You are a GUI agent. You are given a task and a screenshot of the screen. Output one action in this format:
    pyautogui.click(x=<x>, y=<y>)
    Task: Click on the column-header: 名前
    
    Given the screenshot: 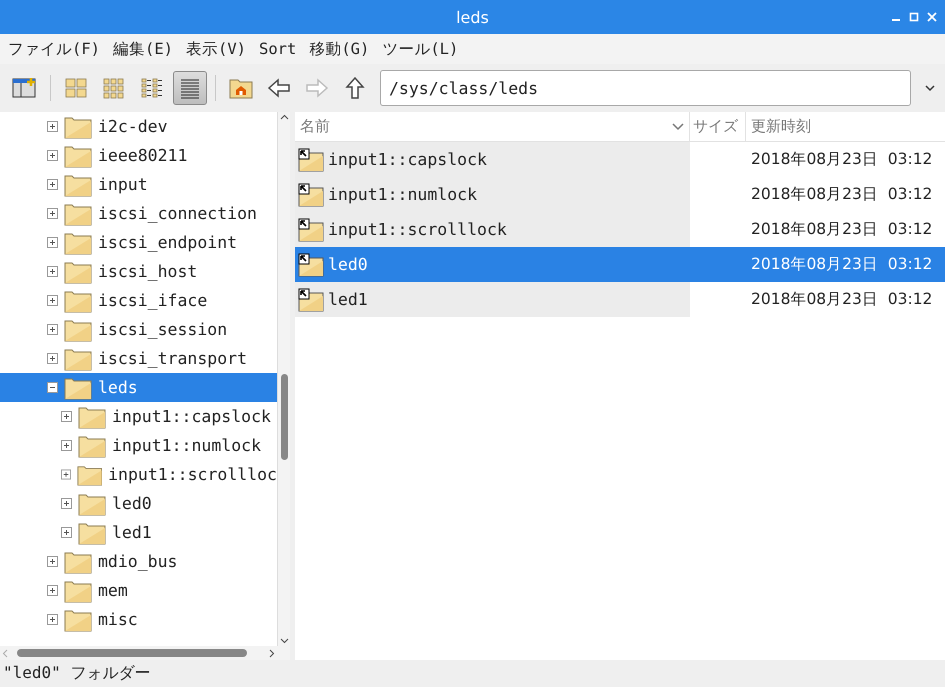 What is the action you would take?
    pyautogui.click(x=492, y=126)
    